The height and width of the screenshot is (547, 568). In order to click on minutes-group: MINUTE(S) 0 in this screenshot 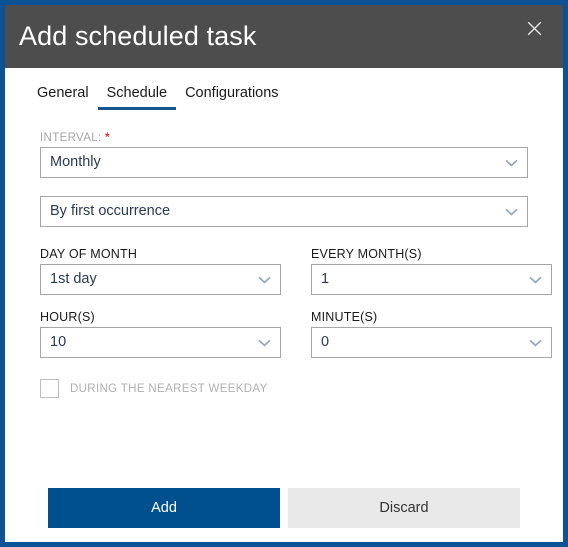, I will do `click(431, 334)`.